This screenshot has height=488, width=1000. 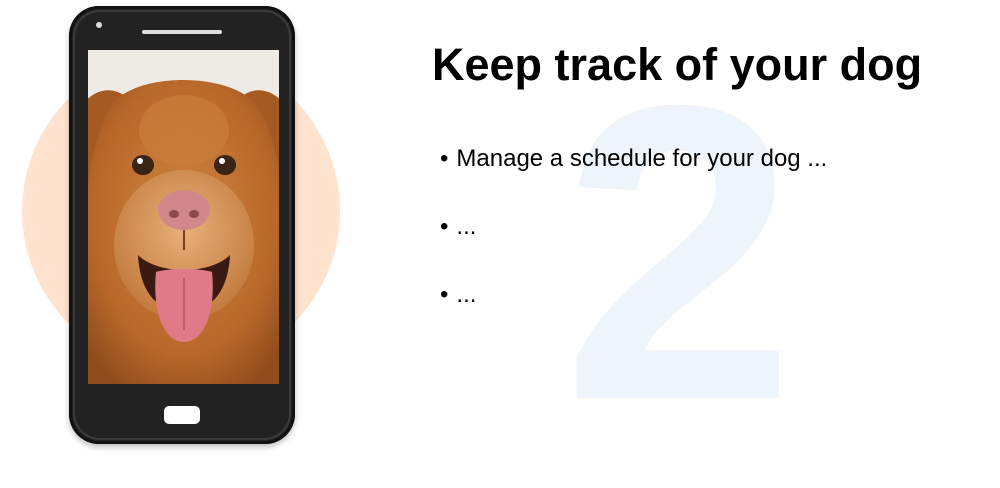 What do you see at coordinates (182, 32) in the screenshot?
I see `speaker-grille` at bounding box center [182, 32].